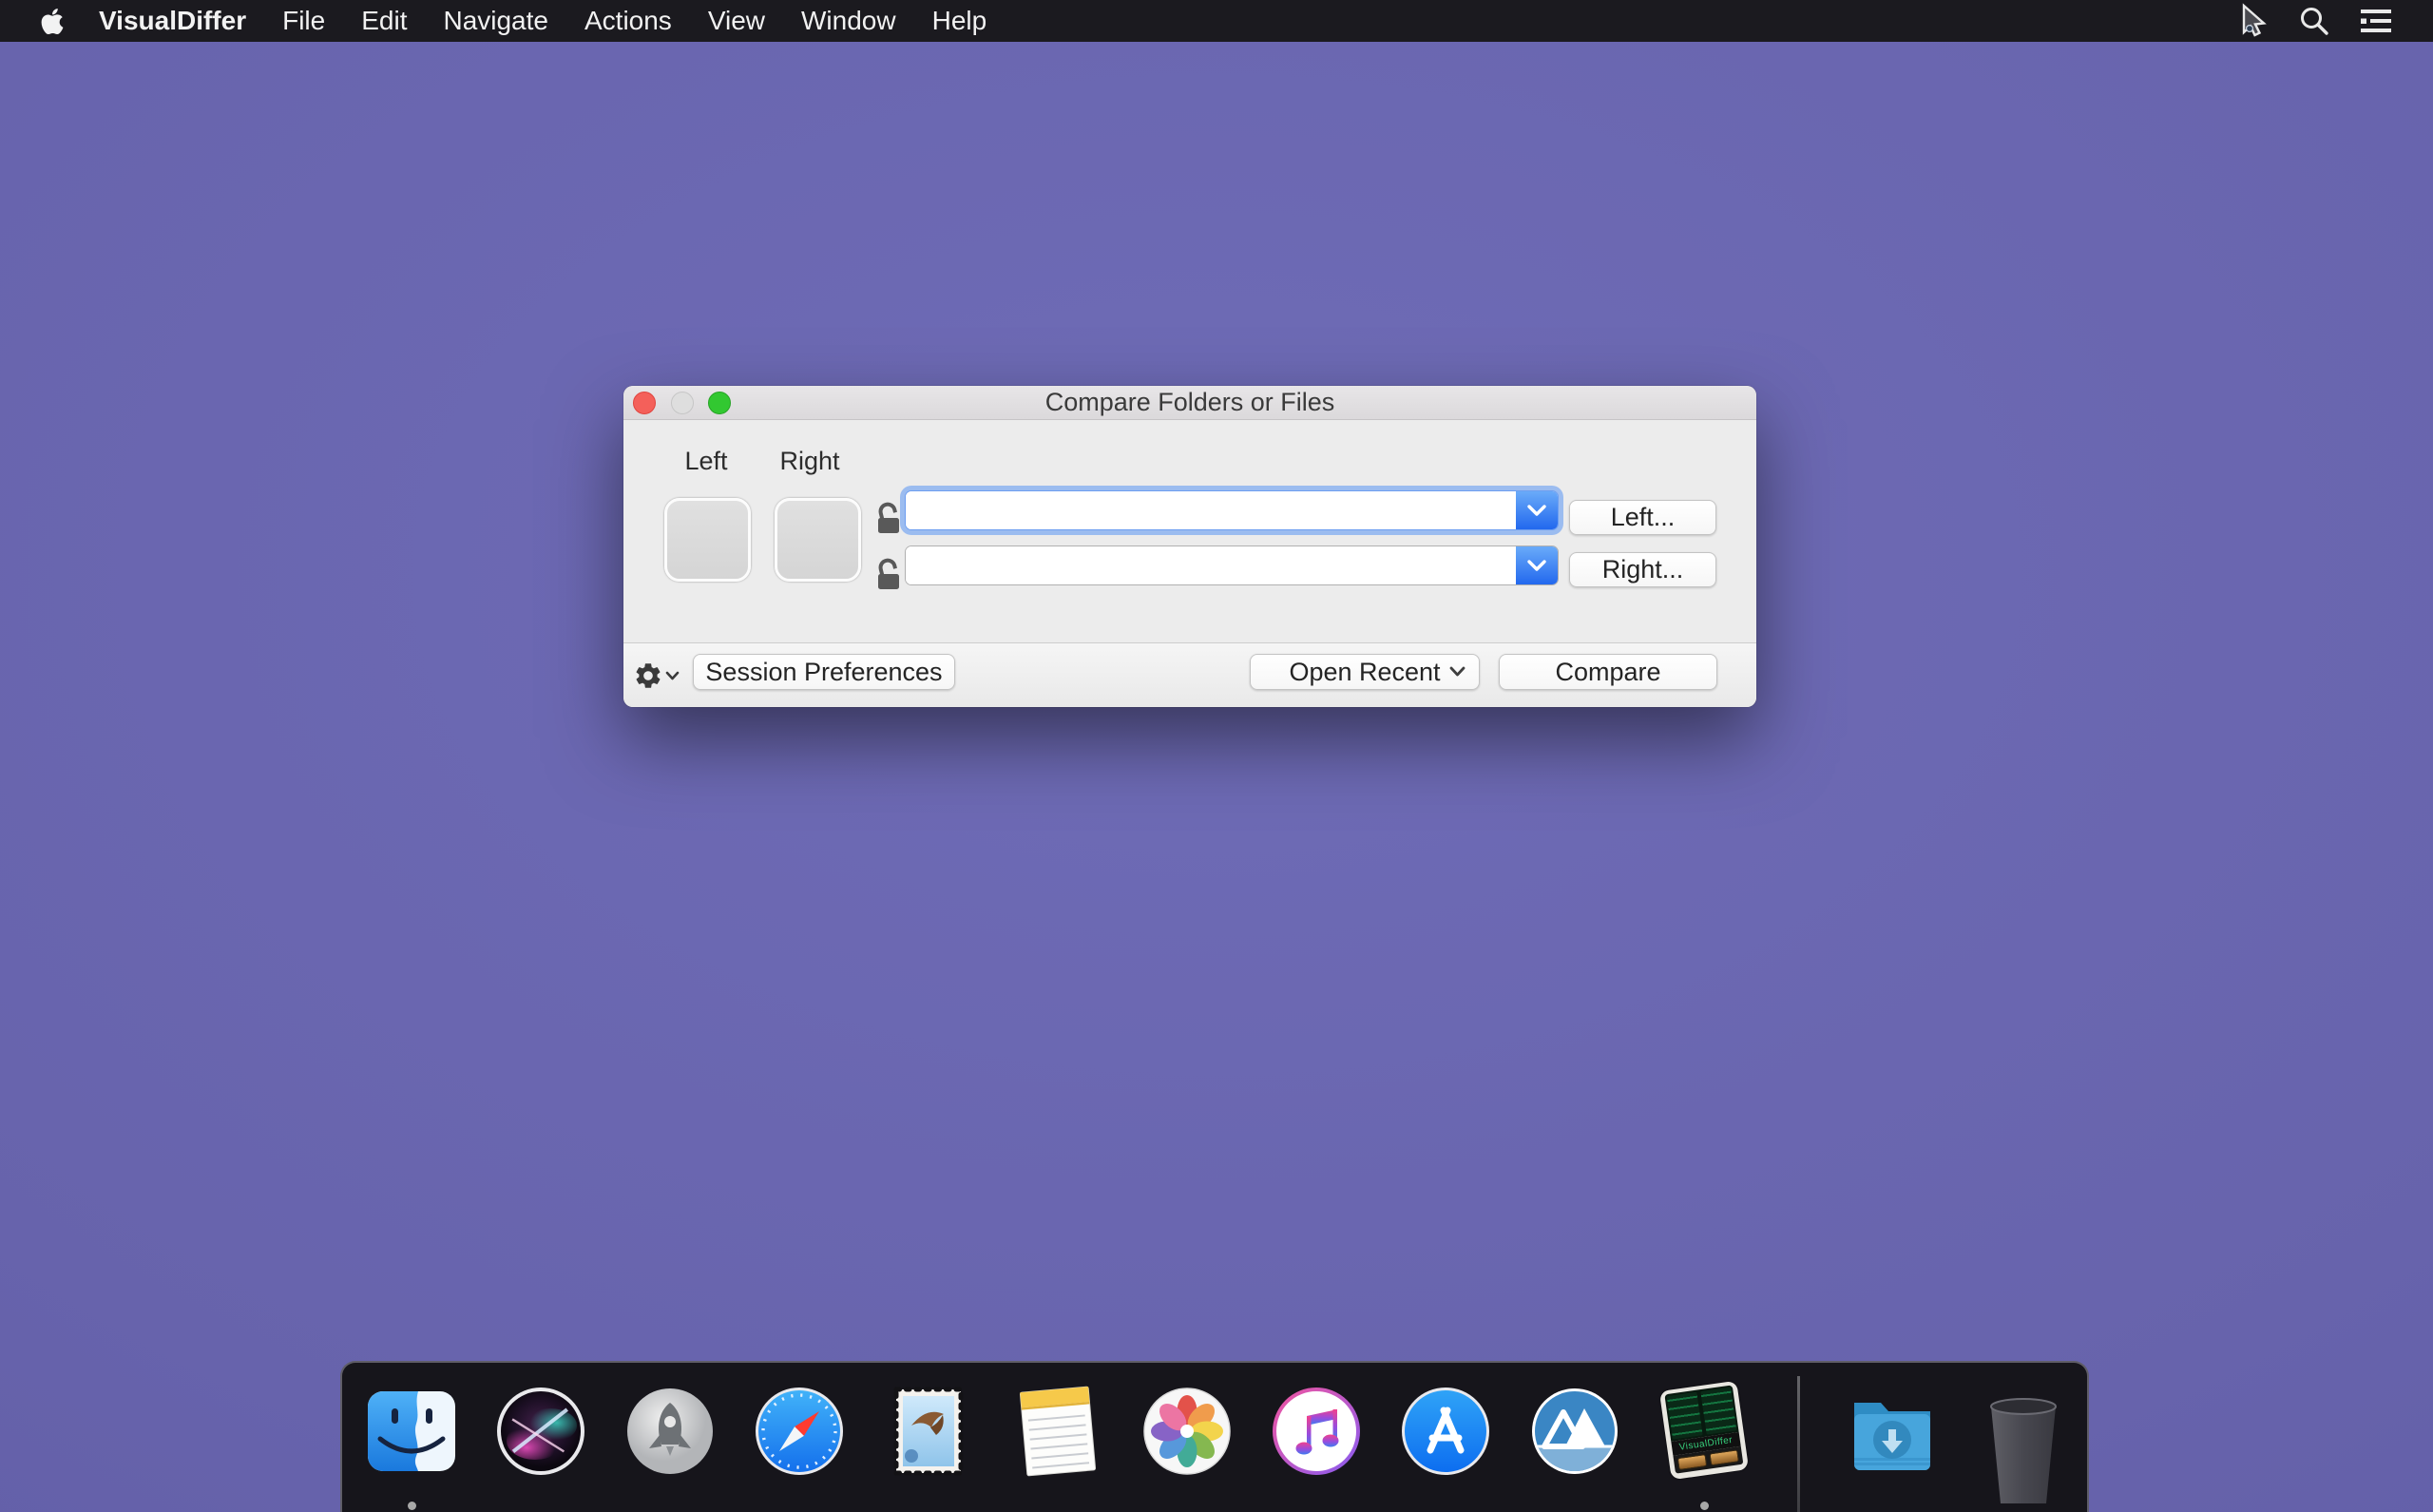 This screenshot has width=2433, height=1512. What do you see at coordinates (888, 519) in the screenshot?
I see `left-unlocked-icon` at bounding box center [888, 519].